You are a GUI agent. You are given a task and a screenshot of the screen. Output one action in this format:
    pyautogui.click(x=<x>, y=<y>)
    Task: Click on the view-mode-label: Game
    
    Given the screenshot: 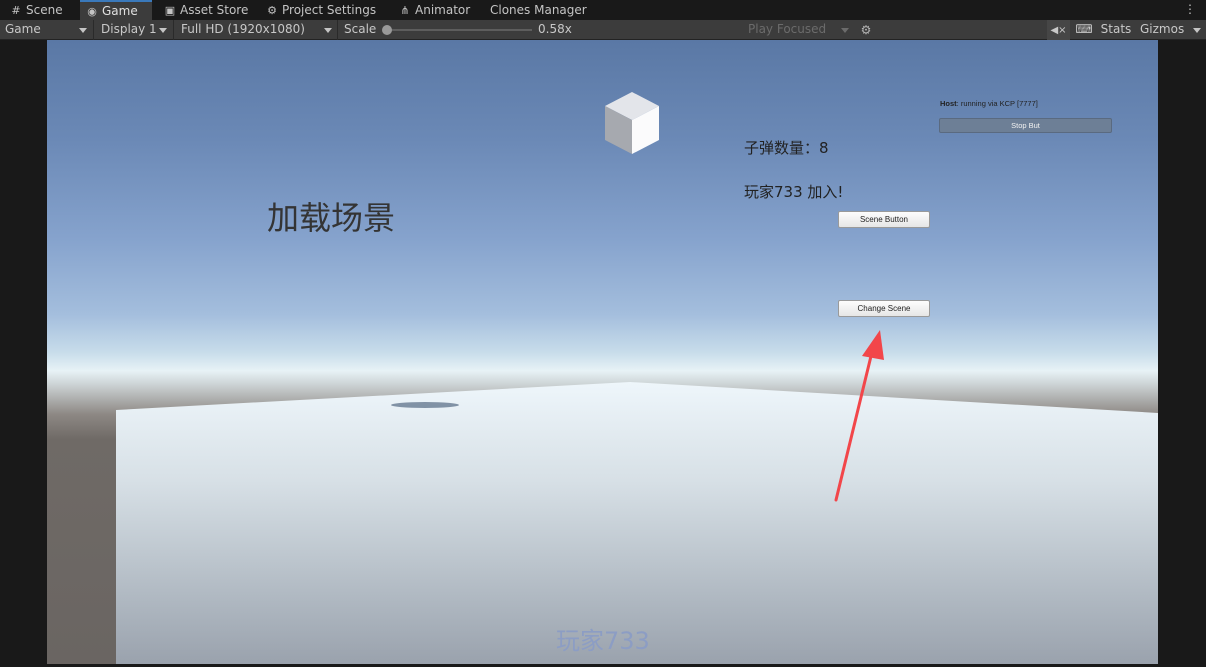 What is the action you would take?
    pyautogui.click(x=23, y=29)
    